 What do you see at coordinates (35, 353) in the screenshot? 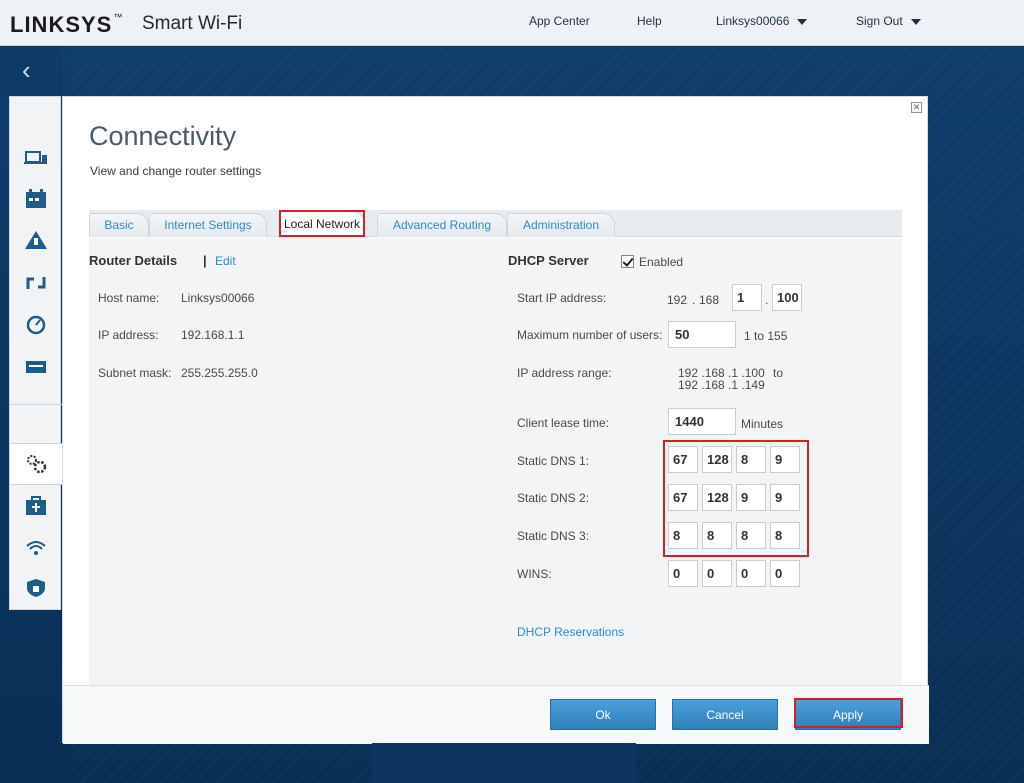
I see `sidebar` at bounding box center [35, 353].